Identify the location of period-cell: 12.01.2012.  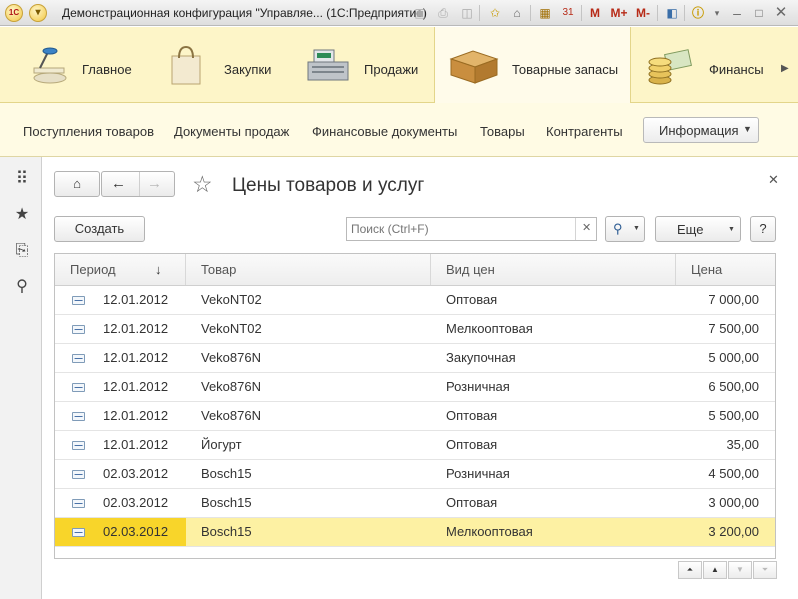
(120, 445).